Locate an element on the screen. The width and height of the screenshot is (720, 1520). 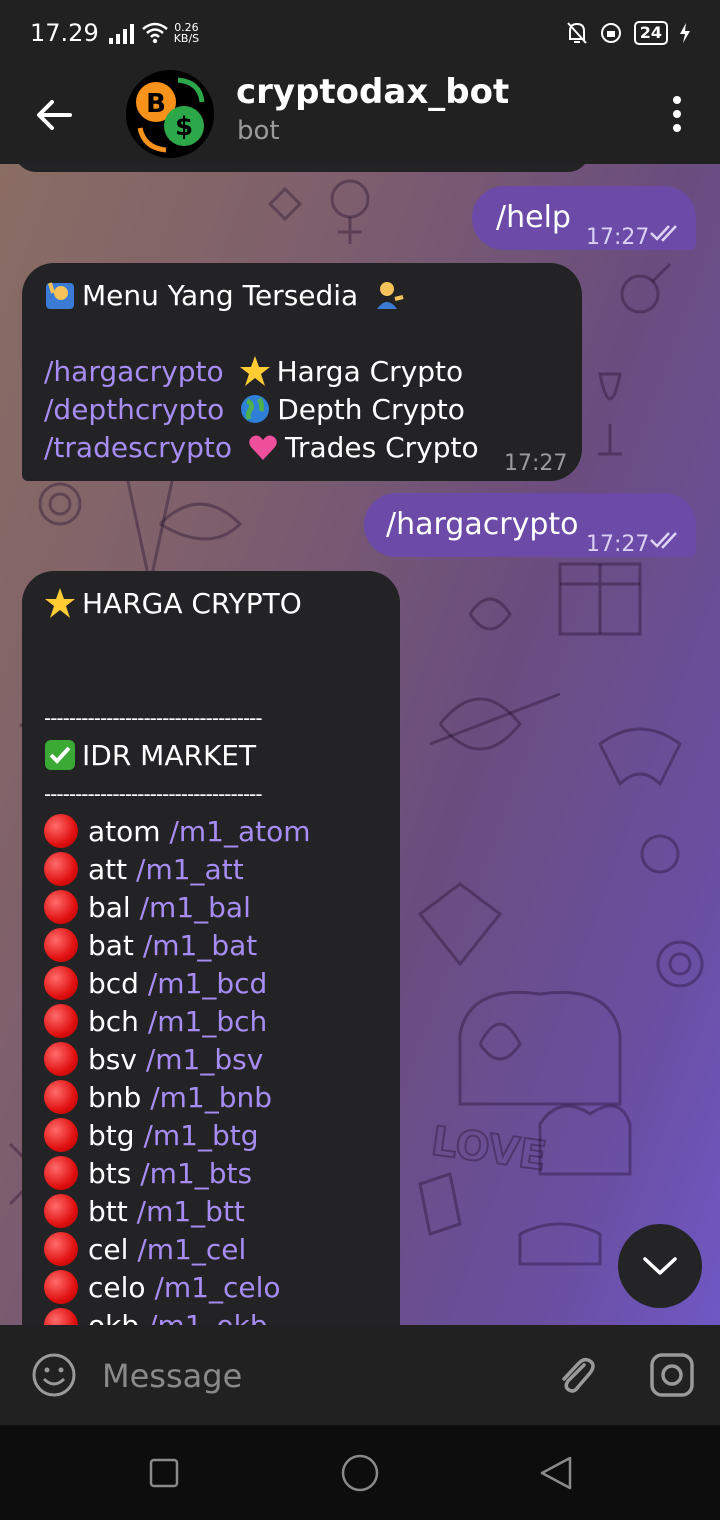
coin-row: atom /m1_atom is located at coordinates (211, 832).